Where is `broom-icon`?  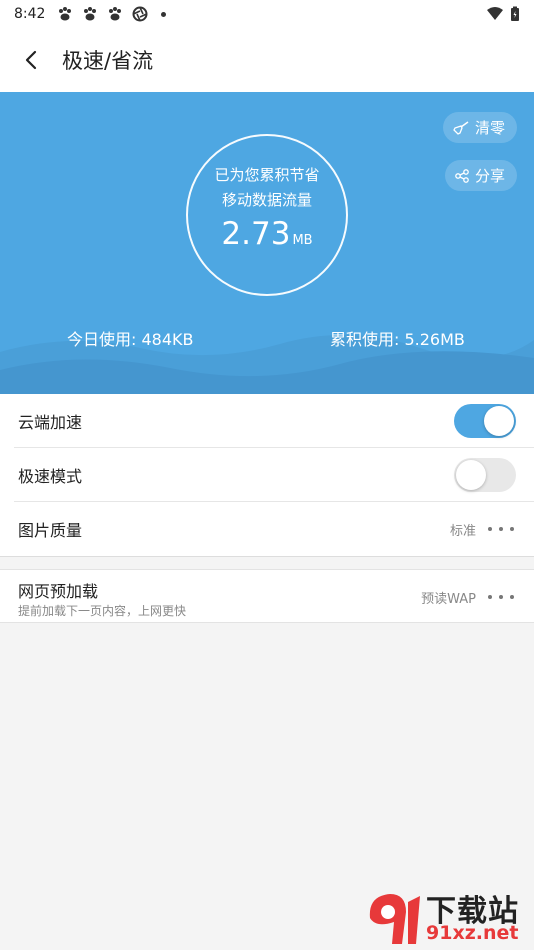
broom-icon is located at coordinates (461, 127).